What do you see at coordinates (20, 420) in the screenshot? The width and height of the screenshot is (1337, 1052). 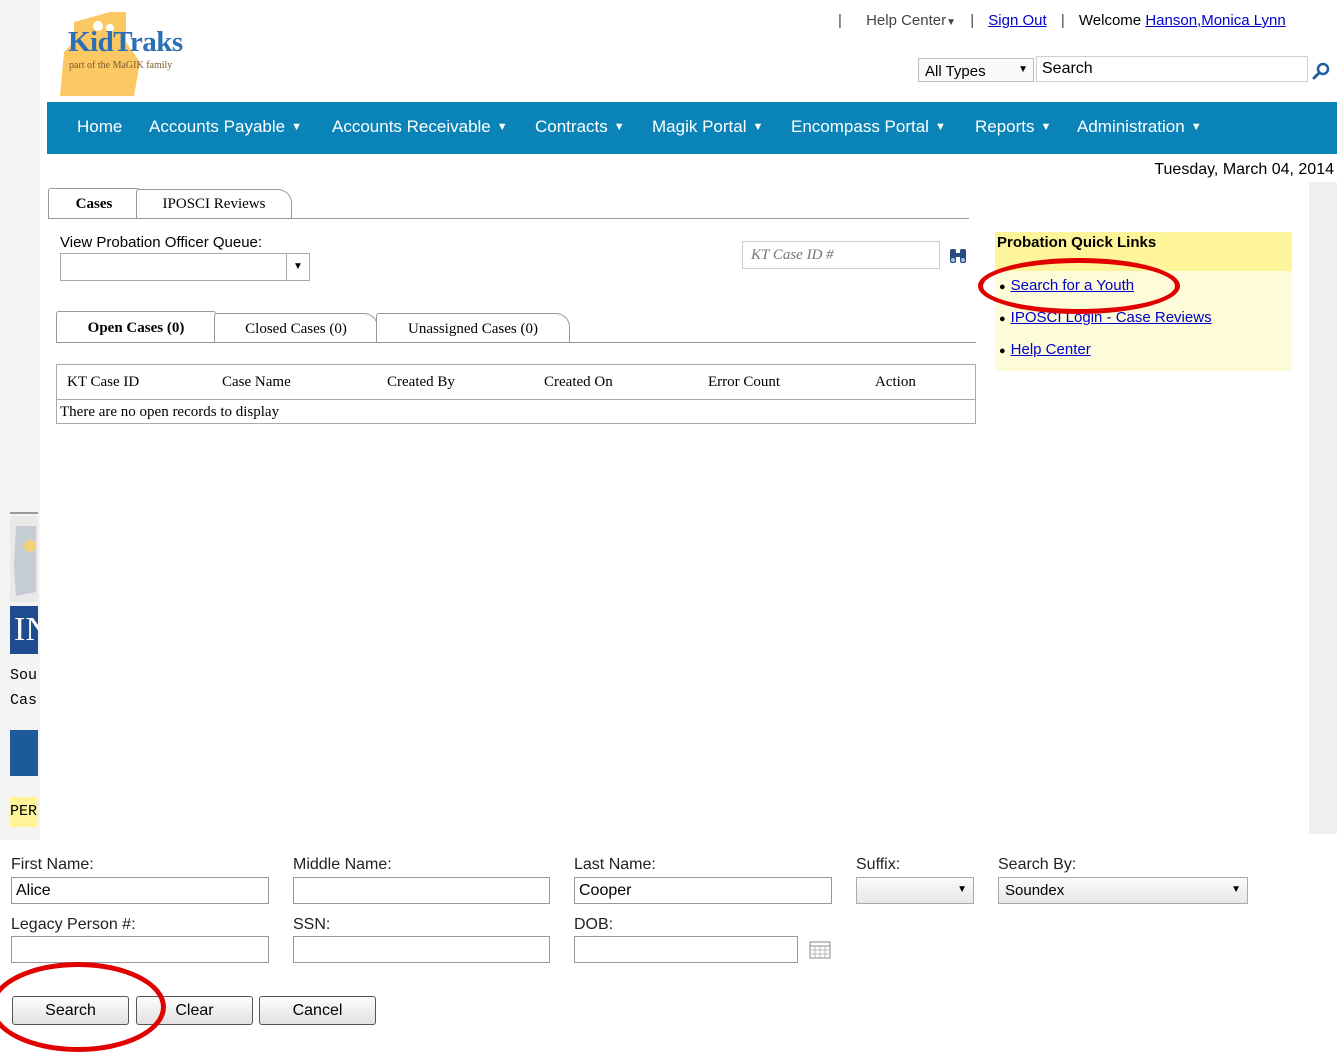 I see `left-background` at bounding box center [20, 420].